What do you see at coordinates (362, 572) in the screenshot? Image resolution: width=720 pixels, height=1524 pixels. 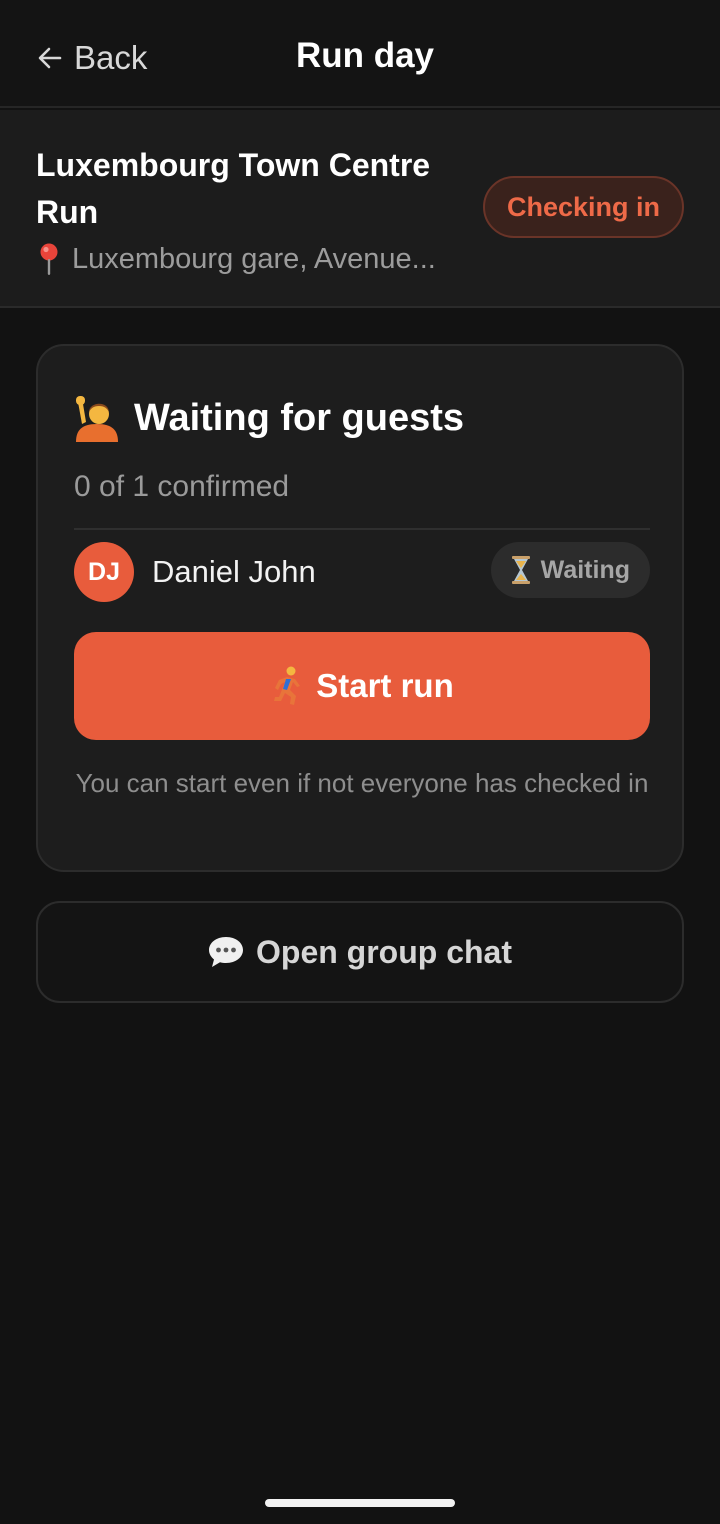 I see `guest-row: DJ Daniel John Waiting` at bounding box center [362, 572].